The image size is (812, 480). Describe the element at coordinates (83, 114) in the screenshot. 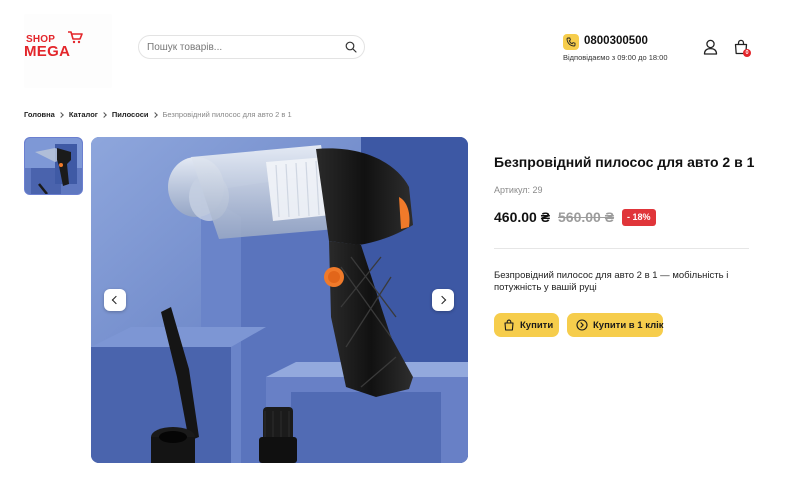

I see `breadcrumb-catalog: Каталог` at that location.